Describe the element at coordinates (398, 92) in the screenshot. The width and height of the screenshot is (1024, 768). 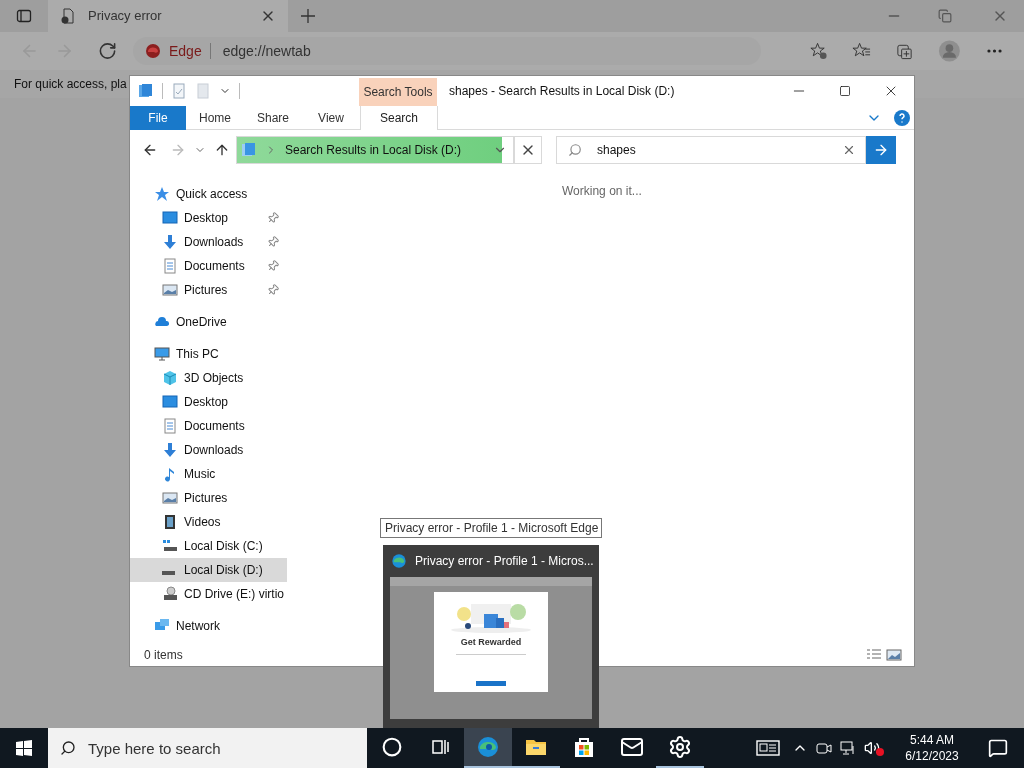
I see `context-tab-label: Search Tools` at that location.